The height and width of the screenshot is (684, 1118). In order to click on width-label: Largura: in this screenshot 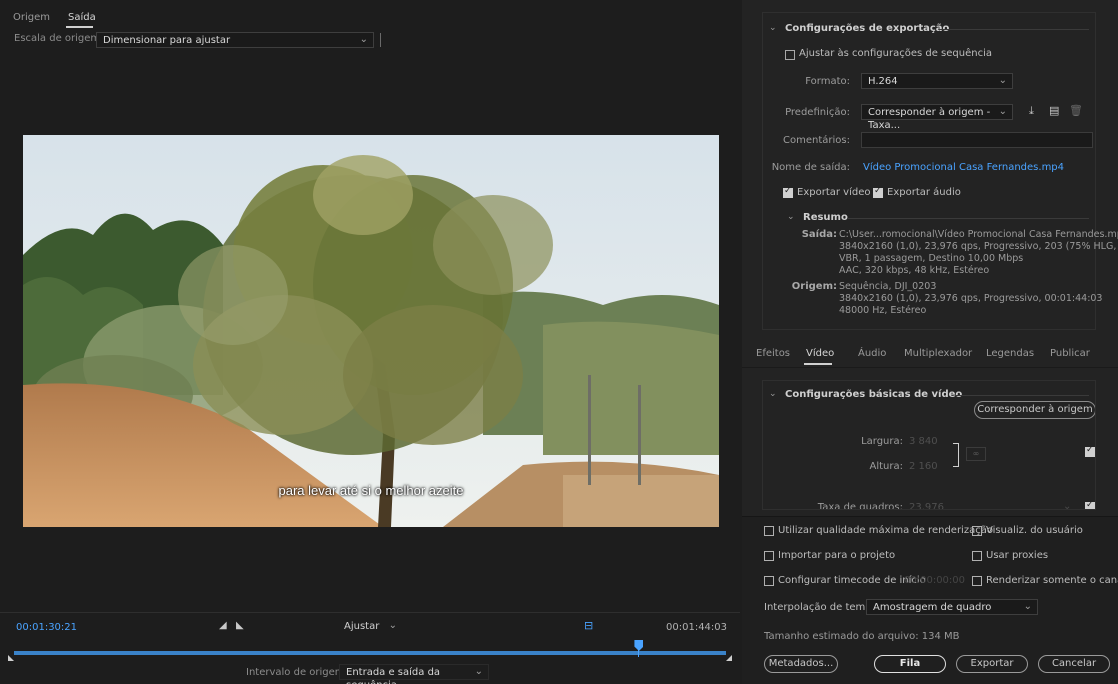, I will do `click(882, 441)`.